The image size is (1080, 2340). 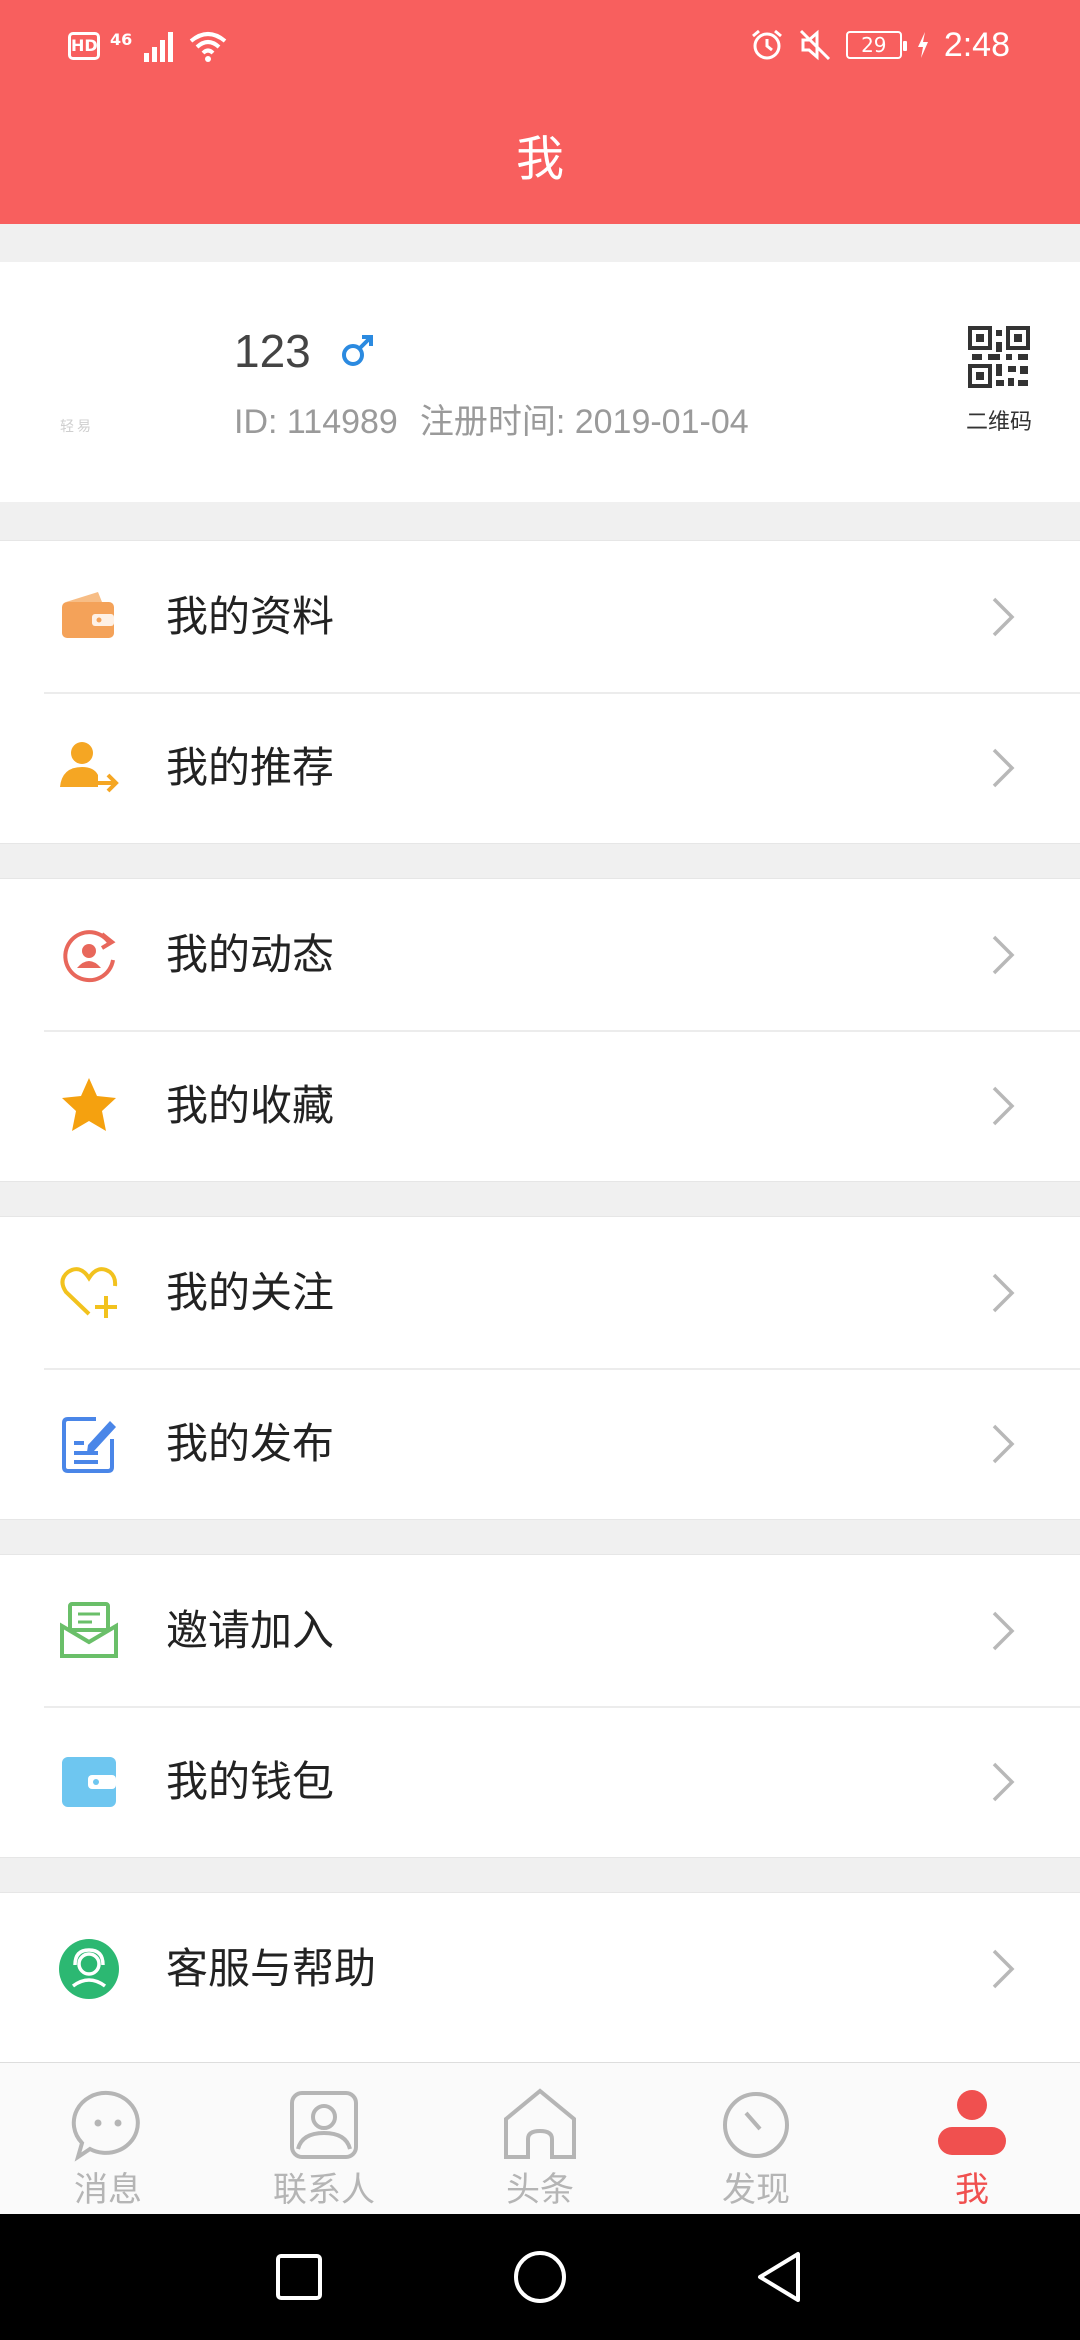 I want to click on menu-group-activity: 我的动态 我的收藏, so click(x=540, y=1030).